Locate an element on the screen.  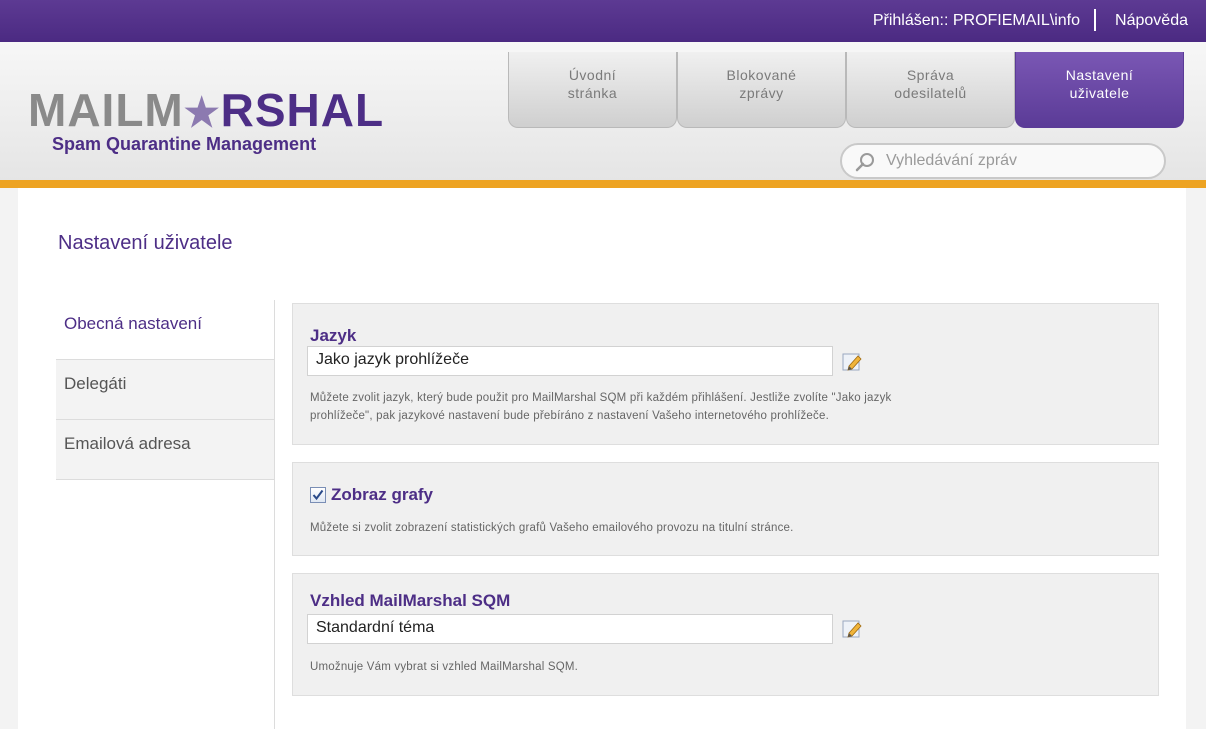
tab-senders-label-1: Správa is located at coordinates (930, 75).